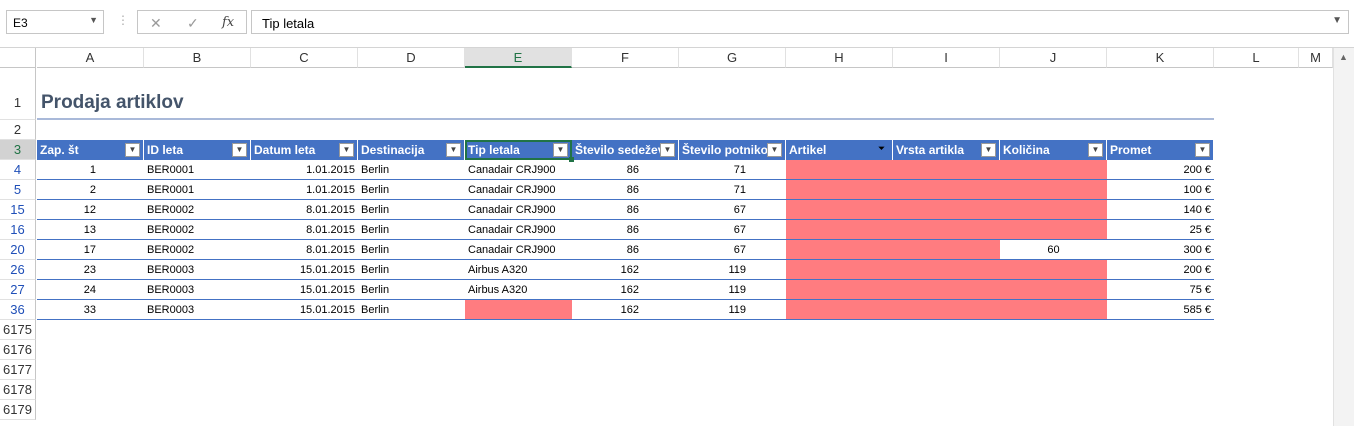 Image resolution: width=1354 pixels, height=426 pixels. Describe the element at coordinates (18, 130) in the screenshot. I see `row-header: 2` at that location.